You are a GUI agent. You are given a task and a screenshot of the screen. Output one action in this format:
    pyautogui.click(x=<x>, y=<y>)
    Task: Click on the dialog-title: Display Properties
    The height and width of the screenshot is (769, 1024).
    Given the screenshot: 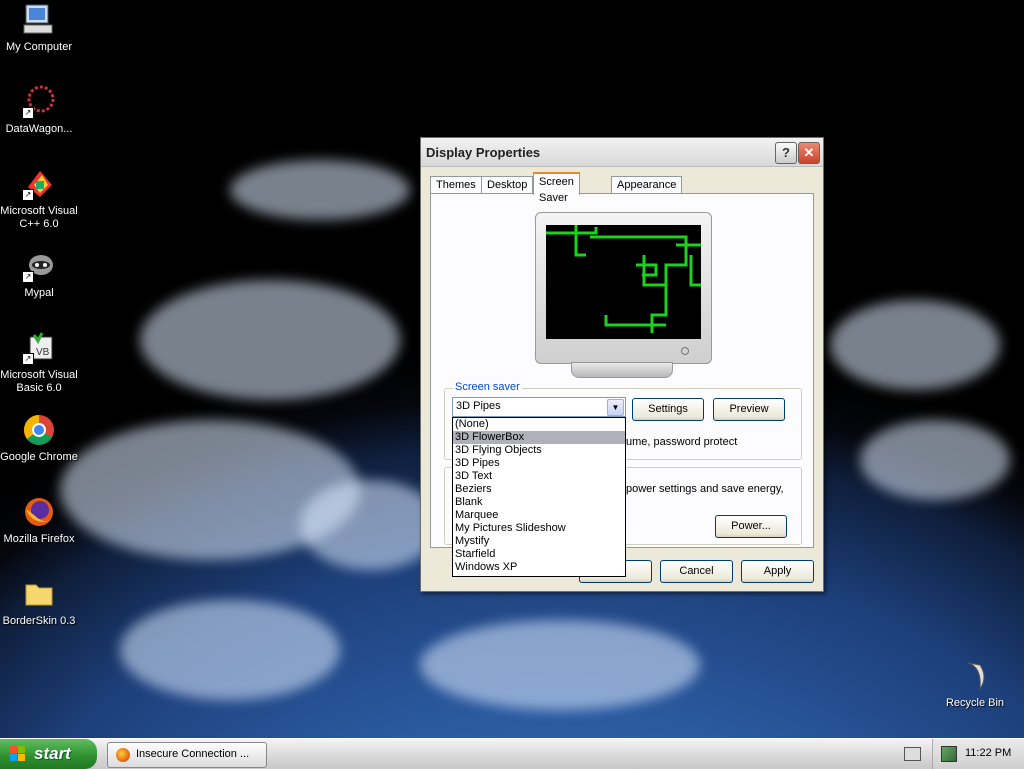 What is the action you would take?
    pyautogui.click(x=483, y=152)
    